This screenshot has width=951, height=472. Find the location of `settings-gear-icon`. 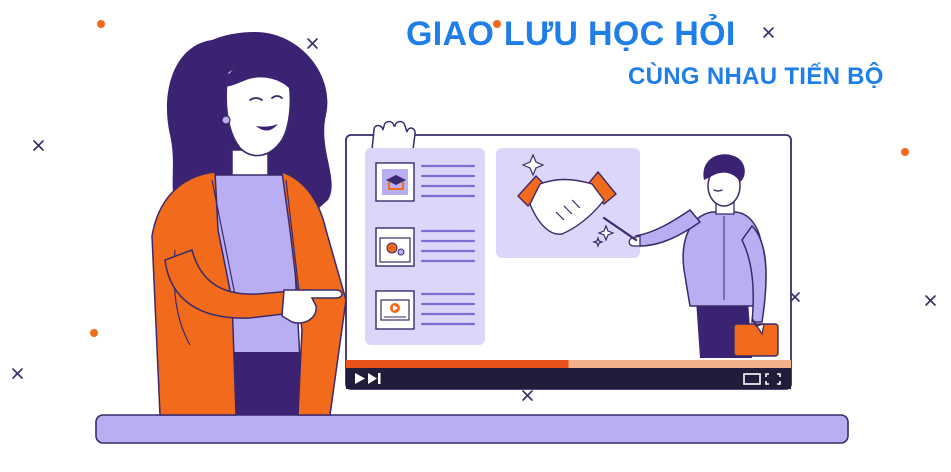

settings-gear-icon is located at coordinates (395, 250).